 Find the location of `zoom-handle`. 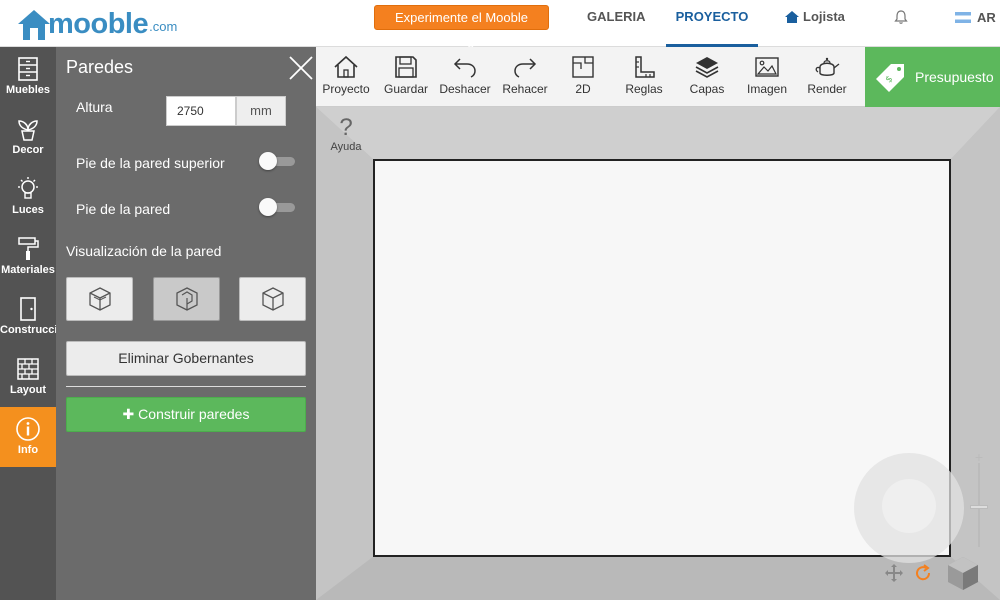

zoom-handle is located at coordinates (979, 507).